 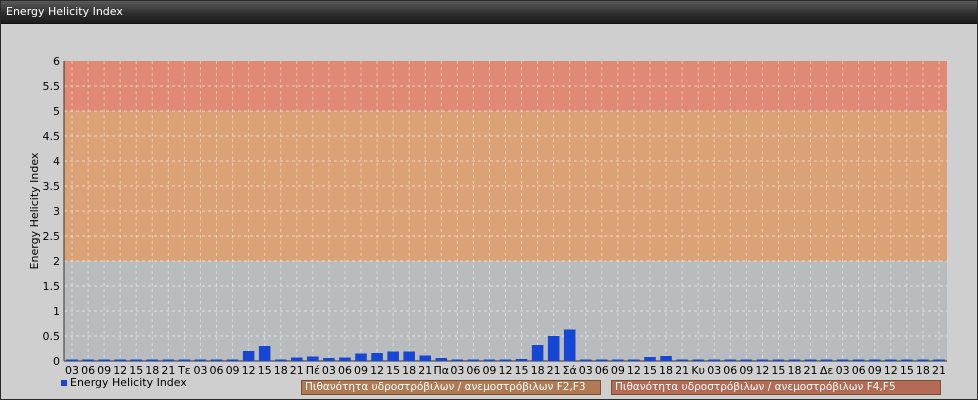 I want to click on x-tick-label: Πέ, so click(x=313, y=370).